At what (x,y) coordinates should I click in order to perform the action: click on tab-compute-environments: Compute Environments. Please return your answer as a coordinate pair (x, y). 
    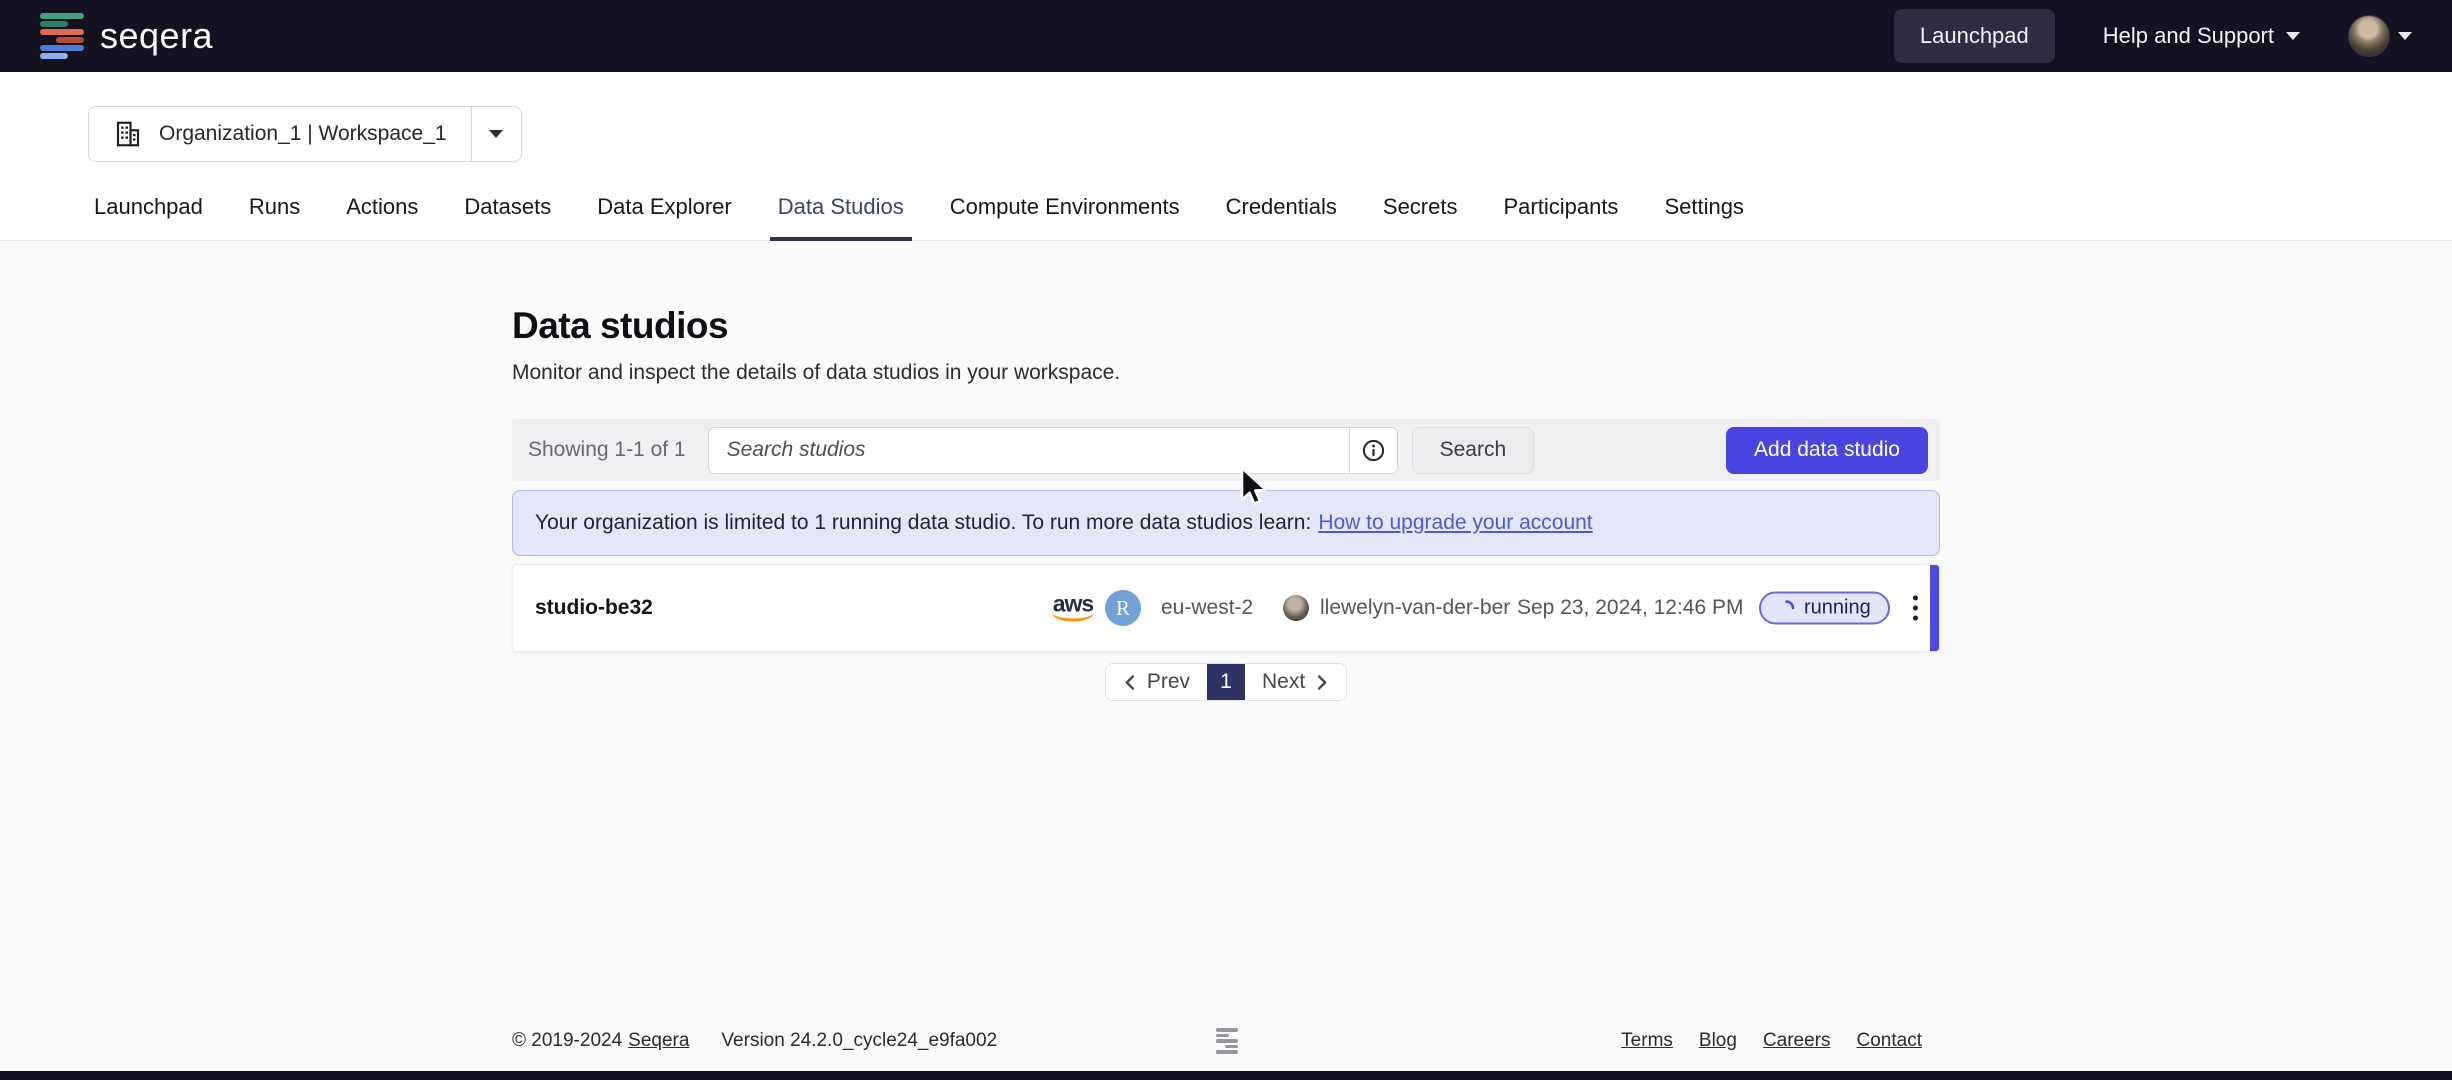
    Looking at the image, I should click on (1065, 217).